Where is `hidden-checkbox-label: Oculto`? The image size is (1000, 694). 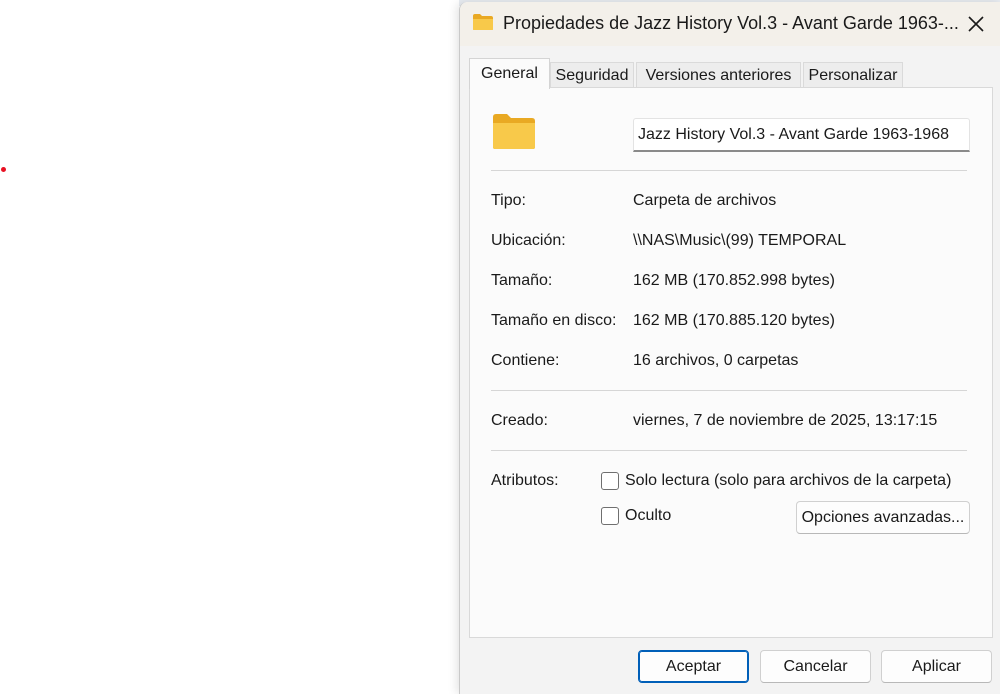 hidden-checkbox-label: Oculto is located at coordinates (648, 515).